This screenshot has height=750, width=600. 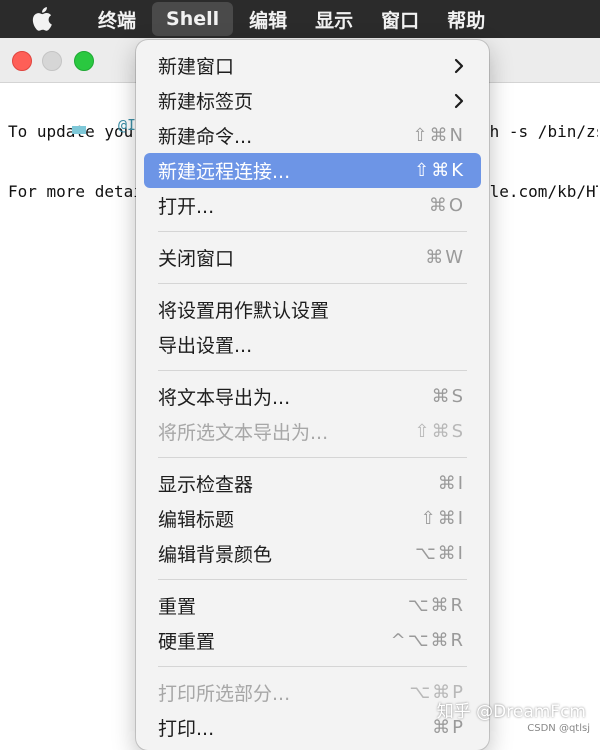 What do you see at coordinates (196, 520) in the screenshot?
I see `menu-item-label: 编辑标题` at bounding box center [196, 520].